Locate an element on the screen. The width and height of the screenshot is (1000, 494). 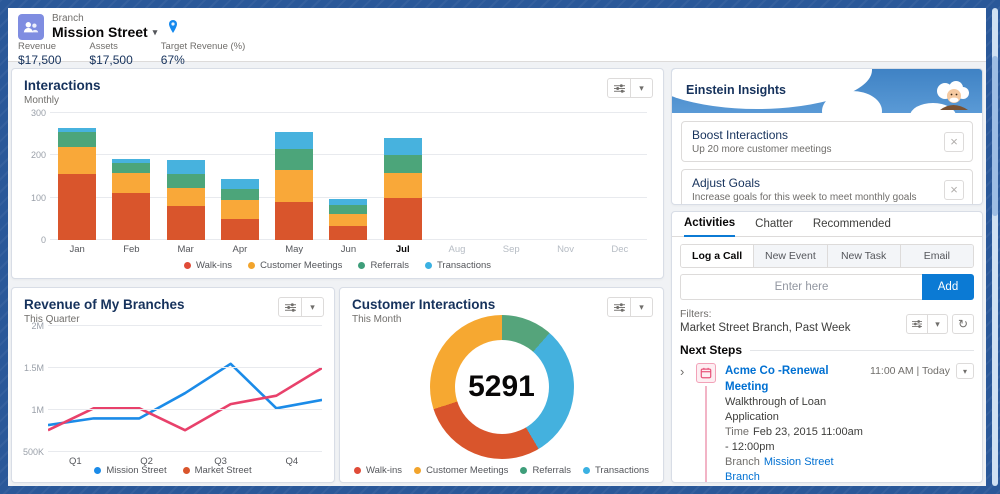
tab-recommended: Recommended is located at coordinates (852, 227).